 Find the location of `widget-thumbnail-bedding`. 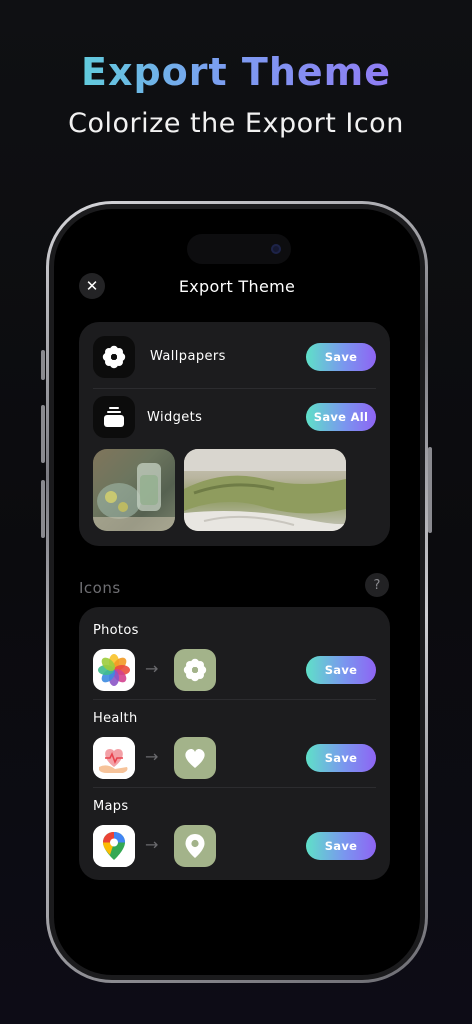

widget-thumbnail-bedding is located at coordinates (265, 490).